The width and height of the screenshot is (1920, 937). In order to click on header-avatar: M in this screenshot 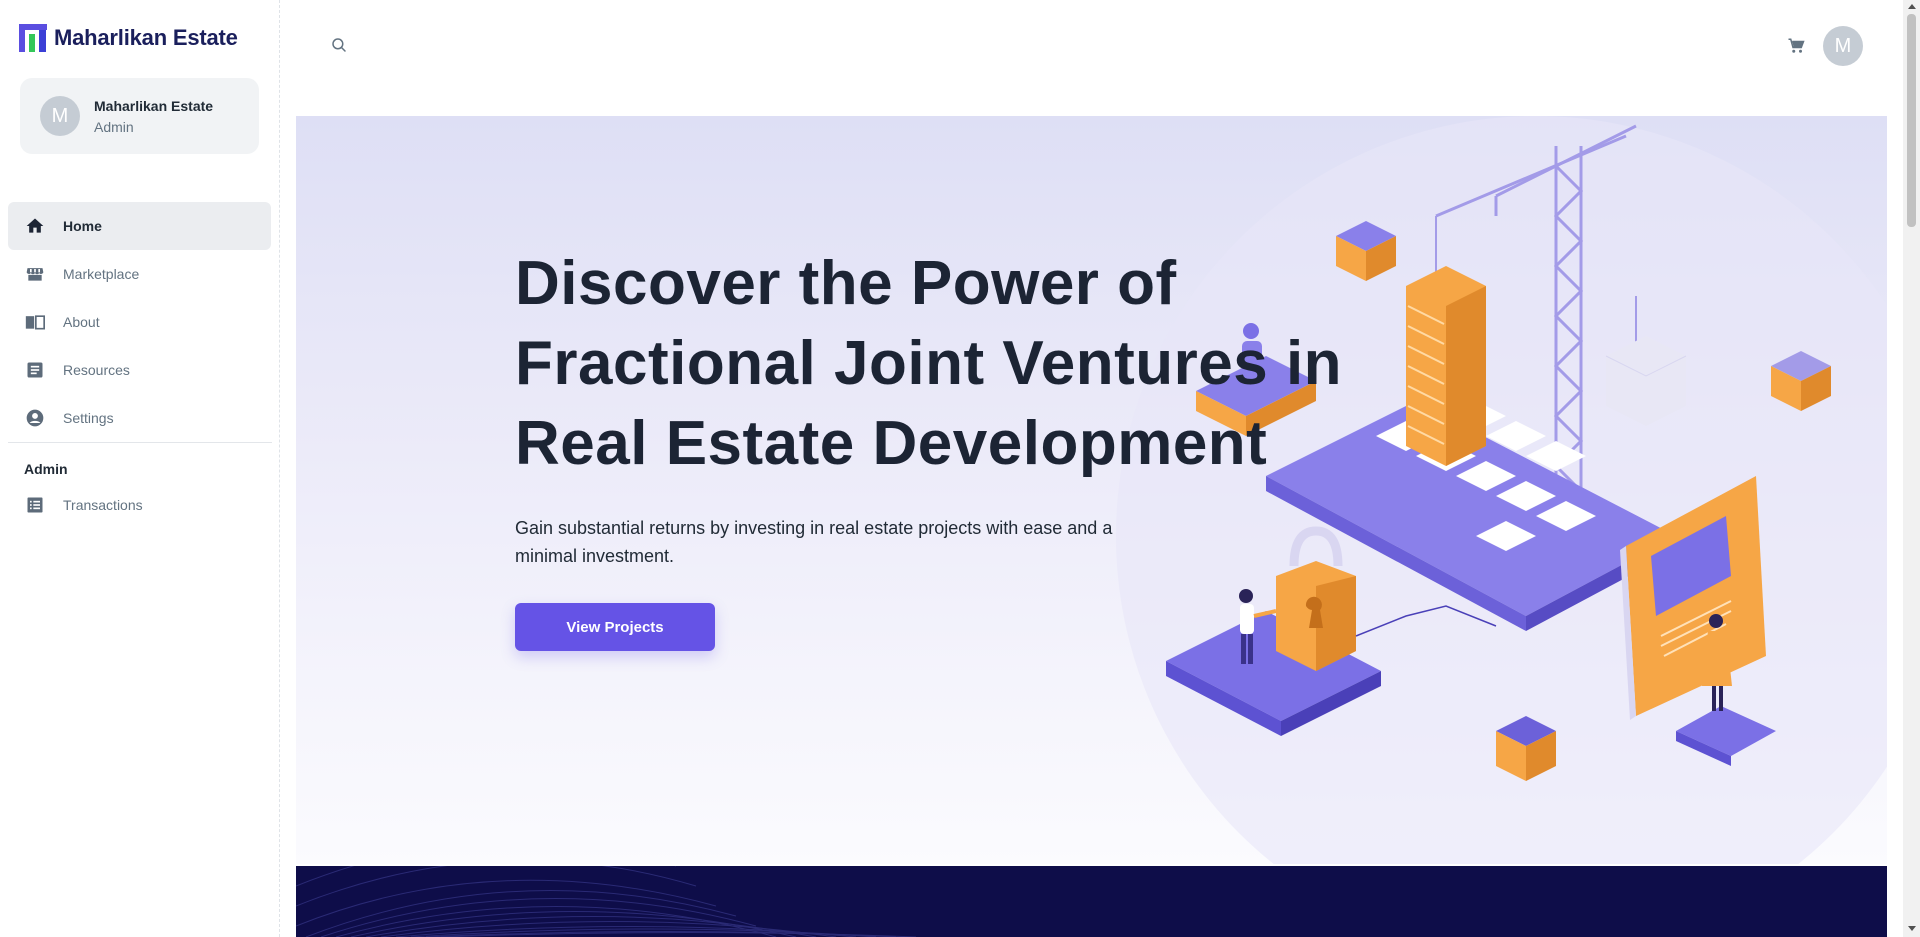, I will do `click(1843, 46)`.